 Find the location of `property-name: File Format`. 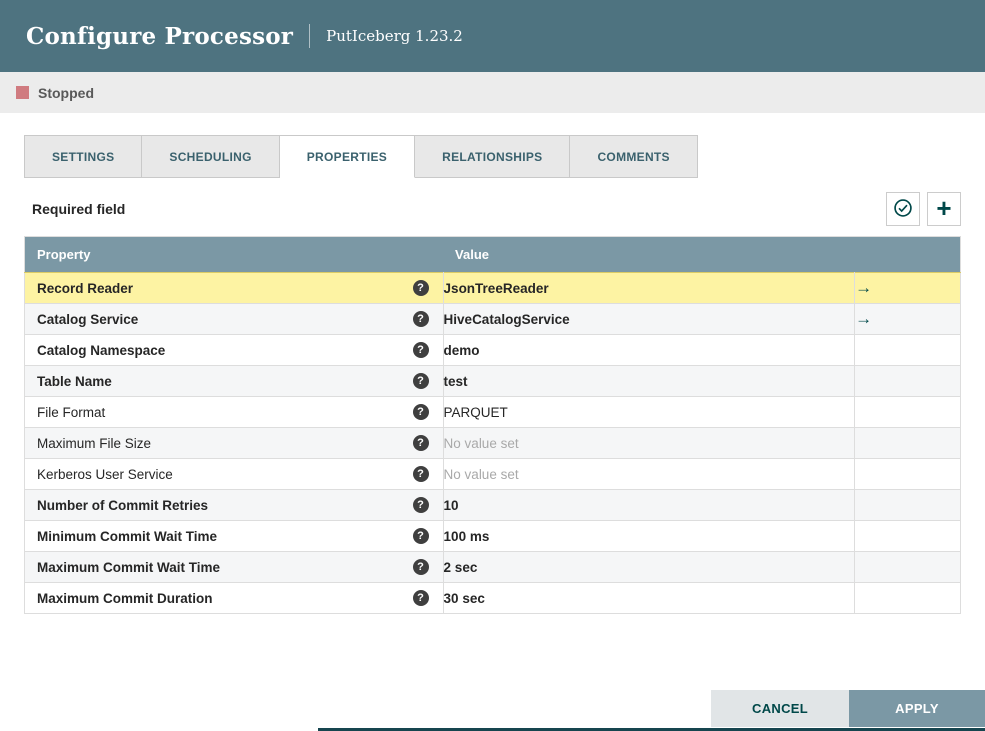

property-name: File Format is located at coordinates (71, 412).